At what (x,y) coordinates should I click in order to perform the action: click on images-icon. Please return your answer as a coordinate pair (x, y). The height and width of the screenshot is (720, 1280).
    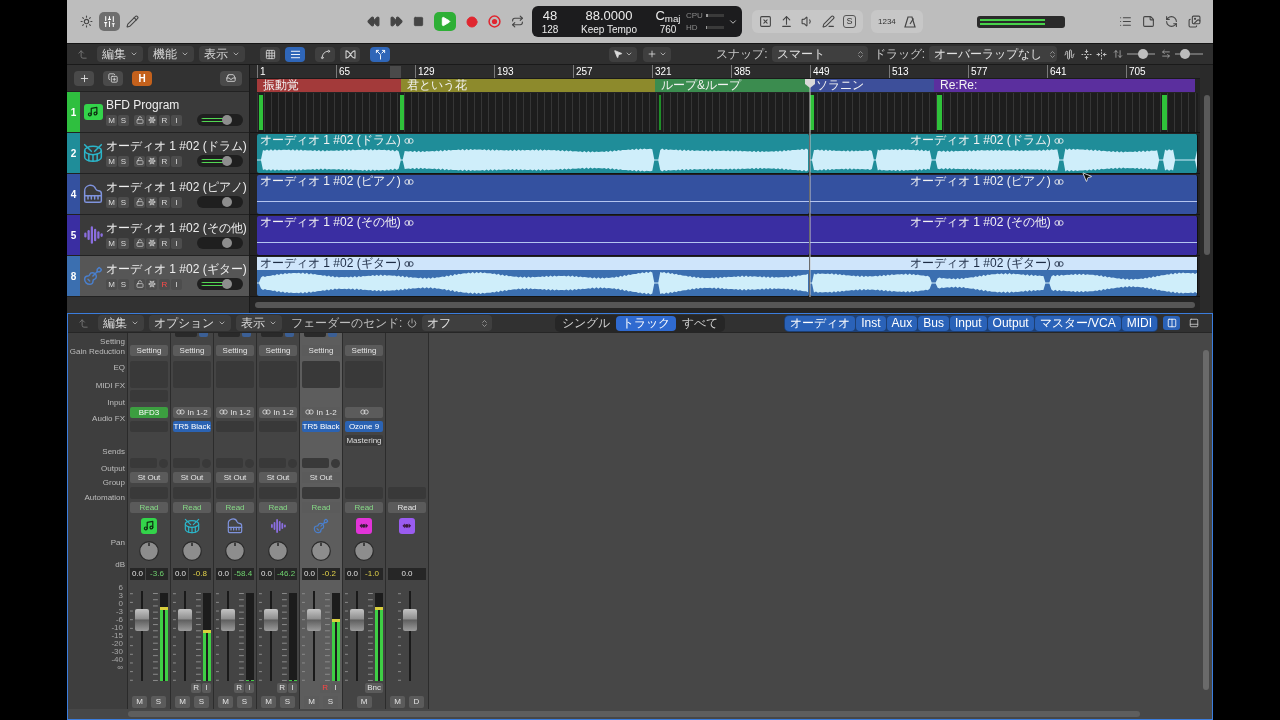
    Looking at the image, I should click on (1194, 21).